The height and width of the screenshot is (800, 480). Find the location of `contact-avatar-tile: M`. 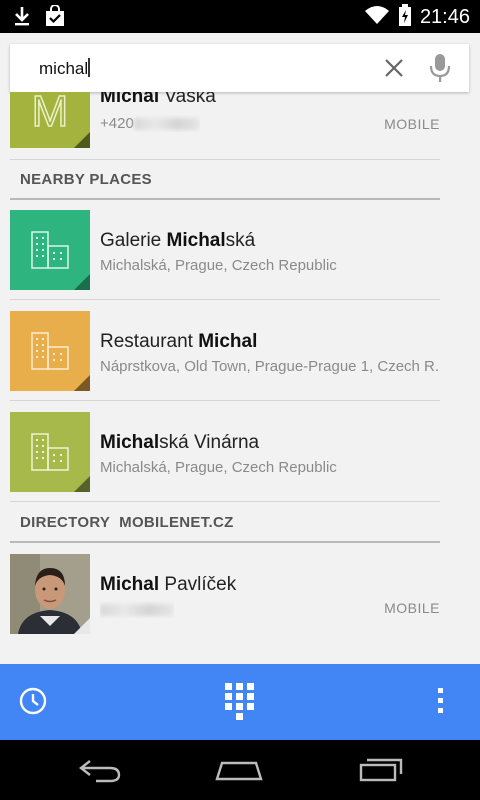

contact-avatar-tile: M is located at coordinates (50, 120).